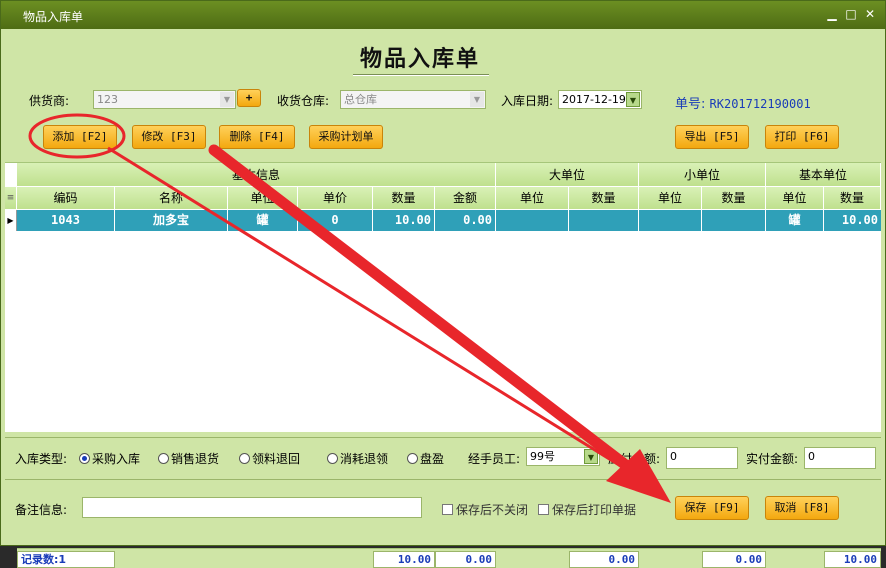 The width and height of the screenshot is (886, 568). I want to click on warehouse-label: 收货仓库:, so click(303, 101).